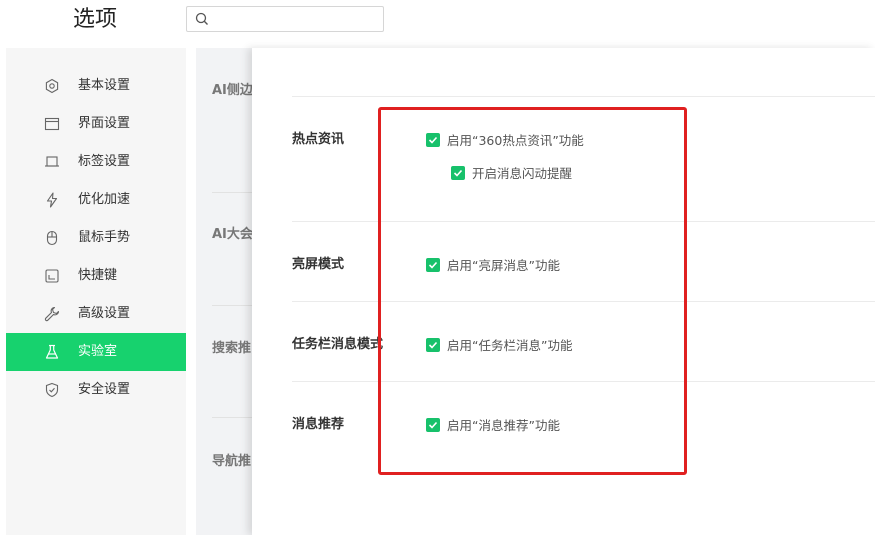  I want to click on sidebar-item-label: 实验室, so click(98, 351).